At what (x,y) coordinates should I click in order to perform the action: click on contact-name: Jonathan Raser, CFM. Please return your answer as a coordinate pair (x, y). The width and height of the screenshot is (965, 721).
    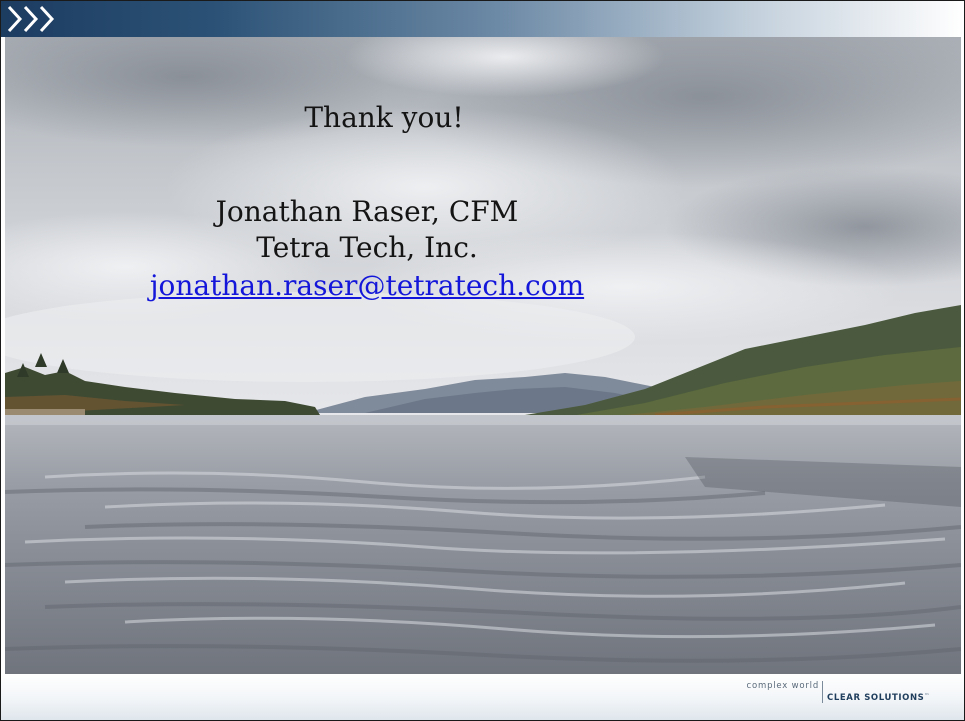
    Looking at the image, I should click on (367, 211).